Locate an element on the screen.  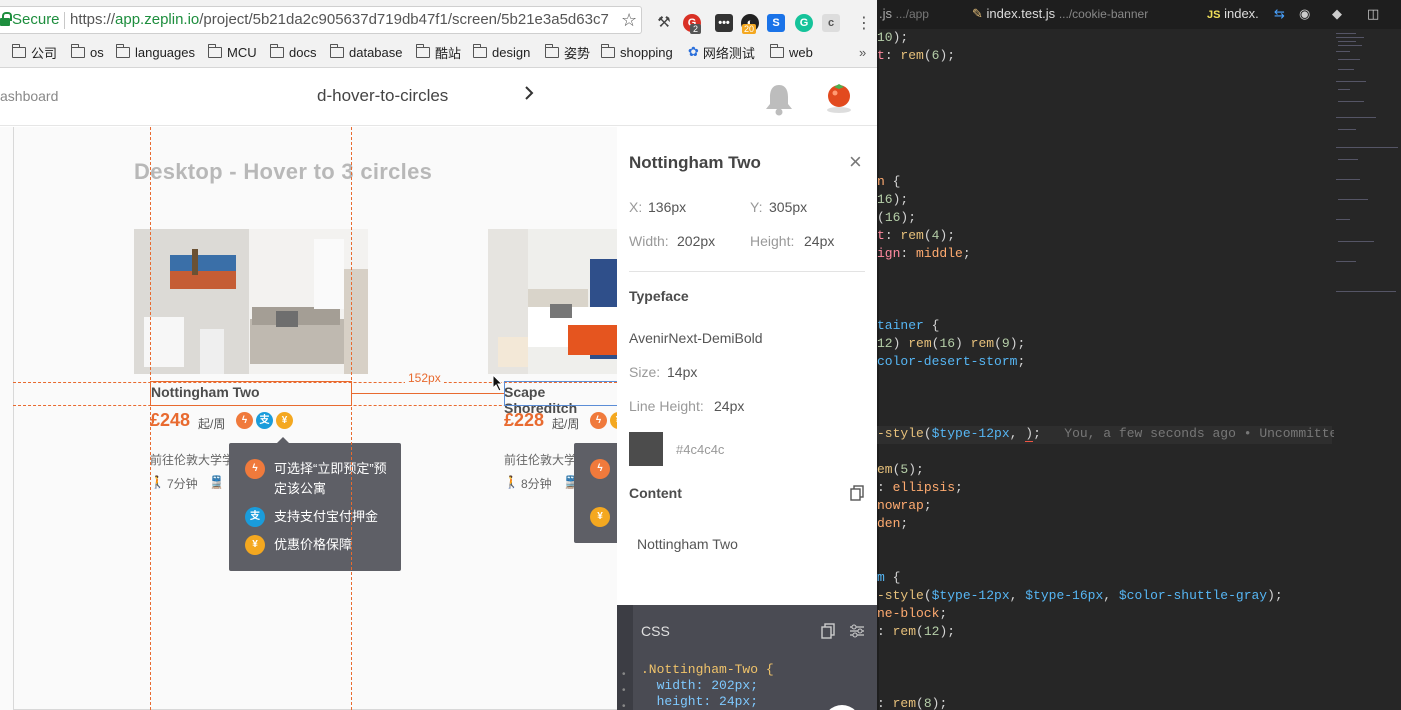
tab-index-test: ✎ index.test.js .../cookie-banner is located at coordinates (1060, 14).